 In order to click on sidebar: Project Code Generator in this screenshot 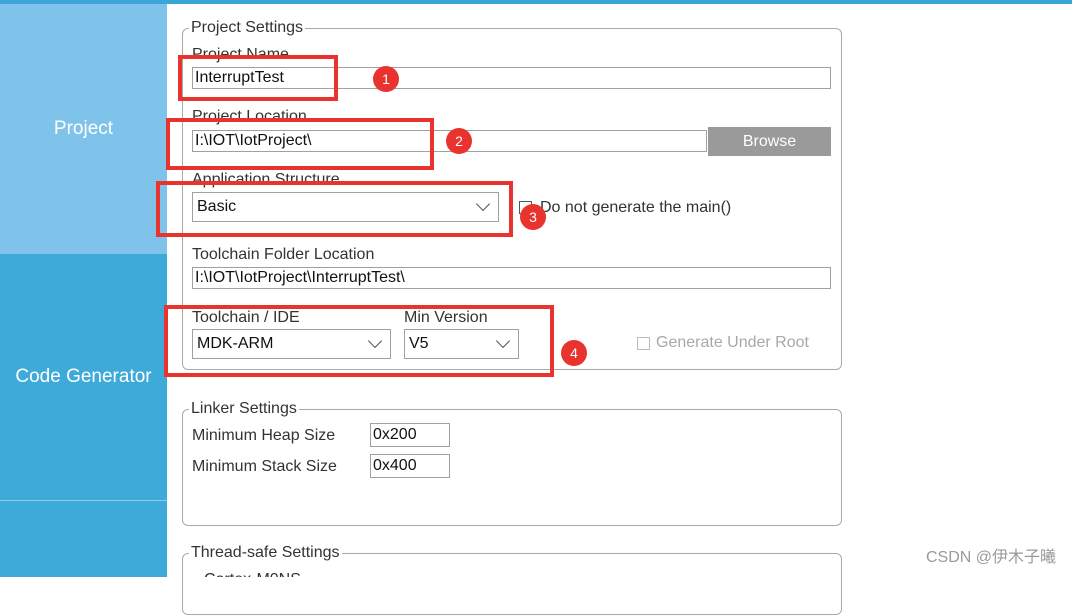, I will do `click(83, 290)`.